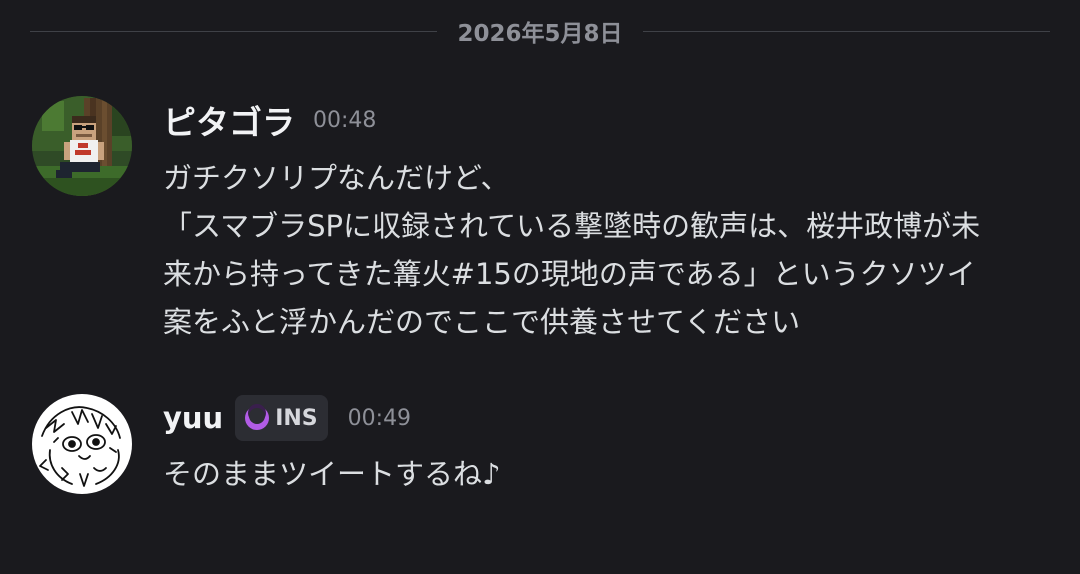 This screenshot has height=574, width=1080. Describe the element at coordinates (846, 31) in the screenshot. I see `divider-line-right` at that location.